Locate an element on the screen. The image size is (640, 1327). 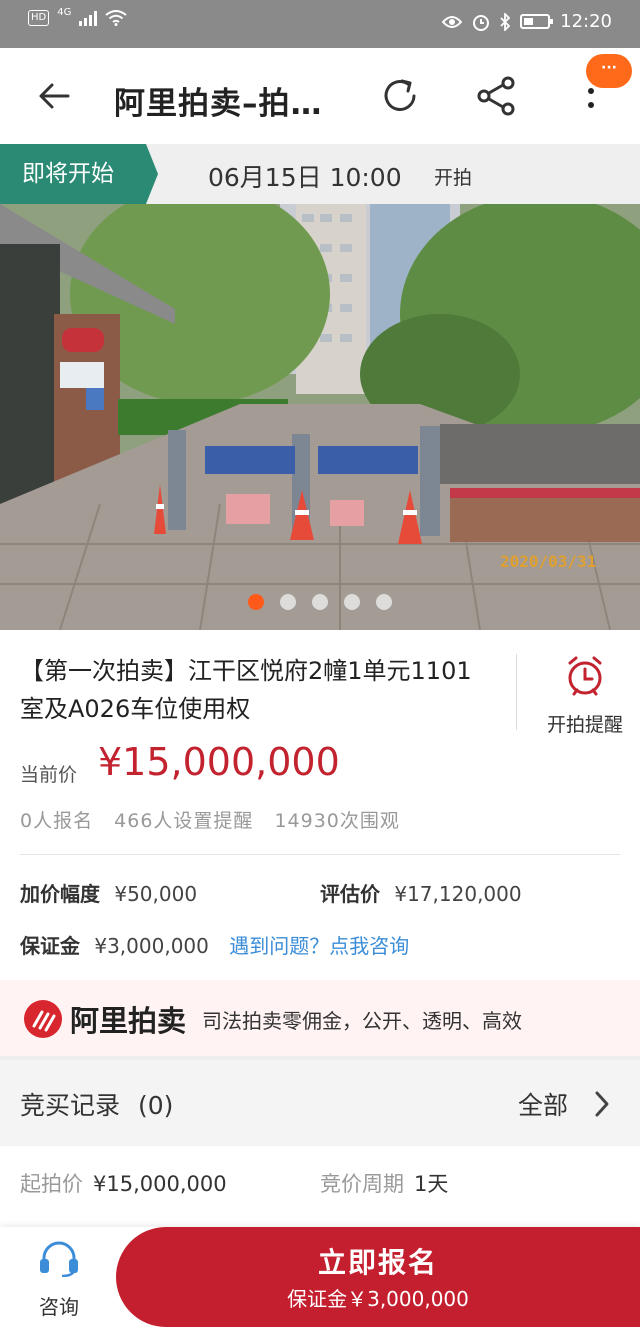
status-left: HD 4G is located at coordinates (77, 16).